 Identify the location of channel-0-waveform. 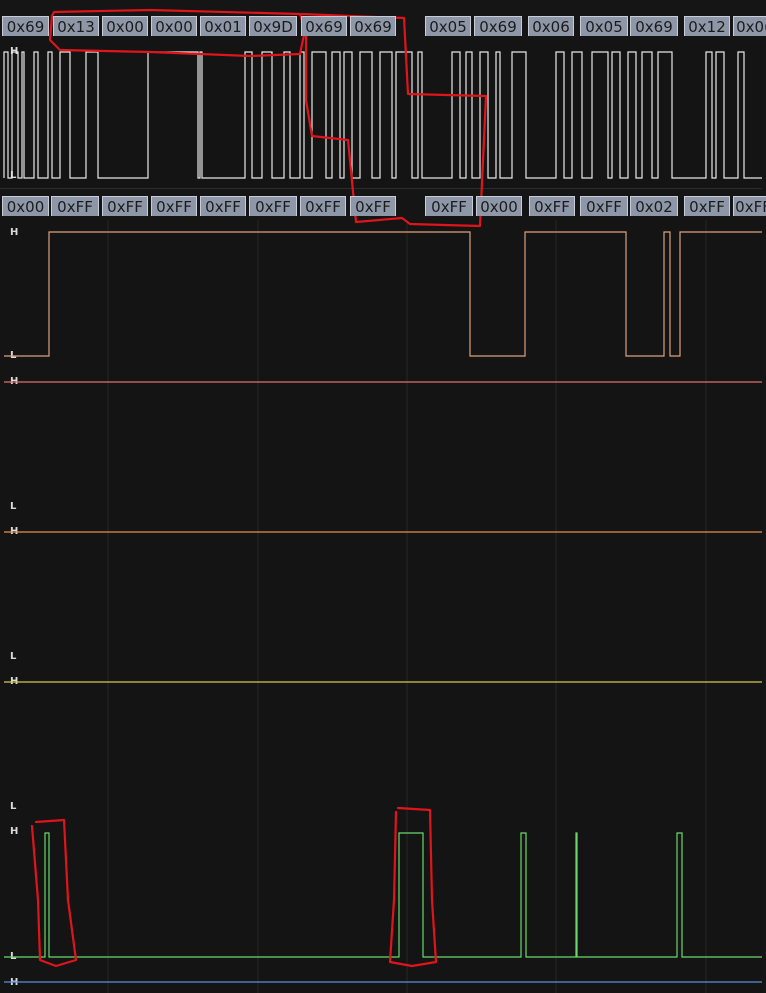
(382, 115).